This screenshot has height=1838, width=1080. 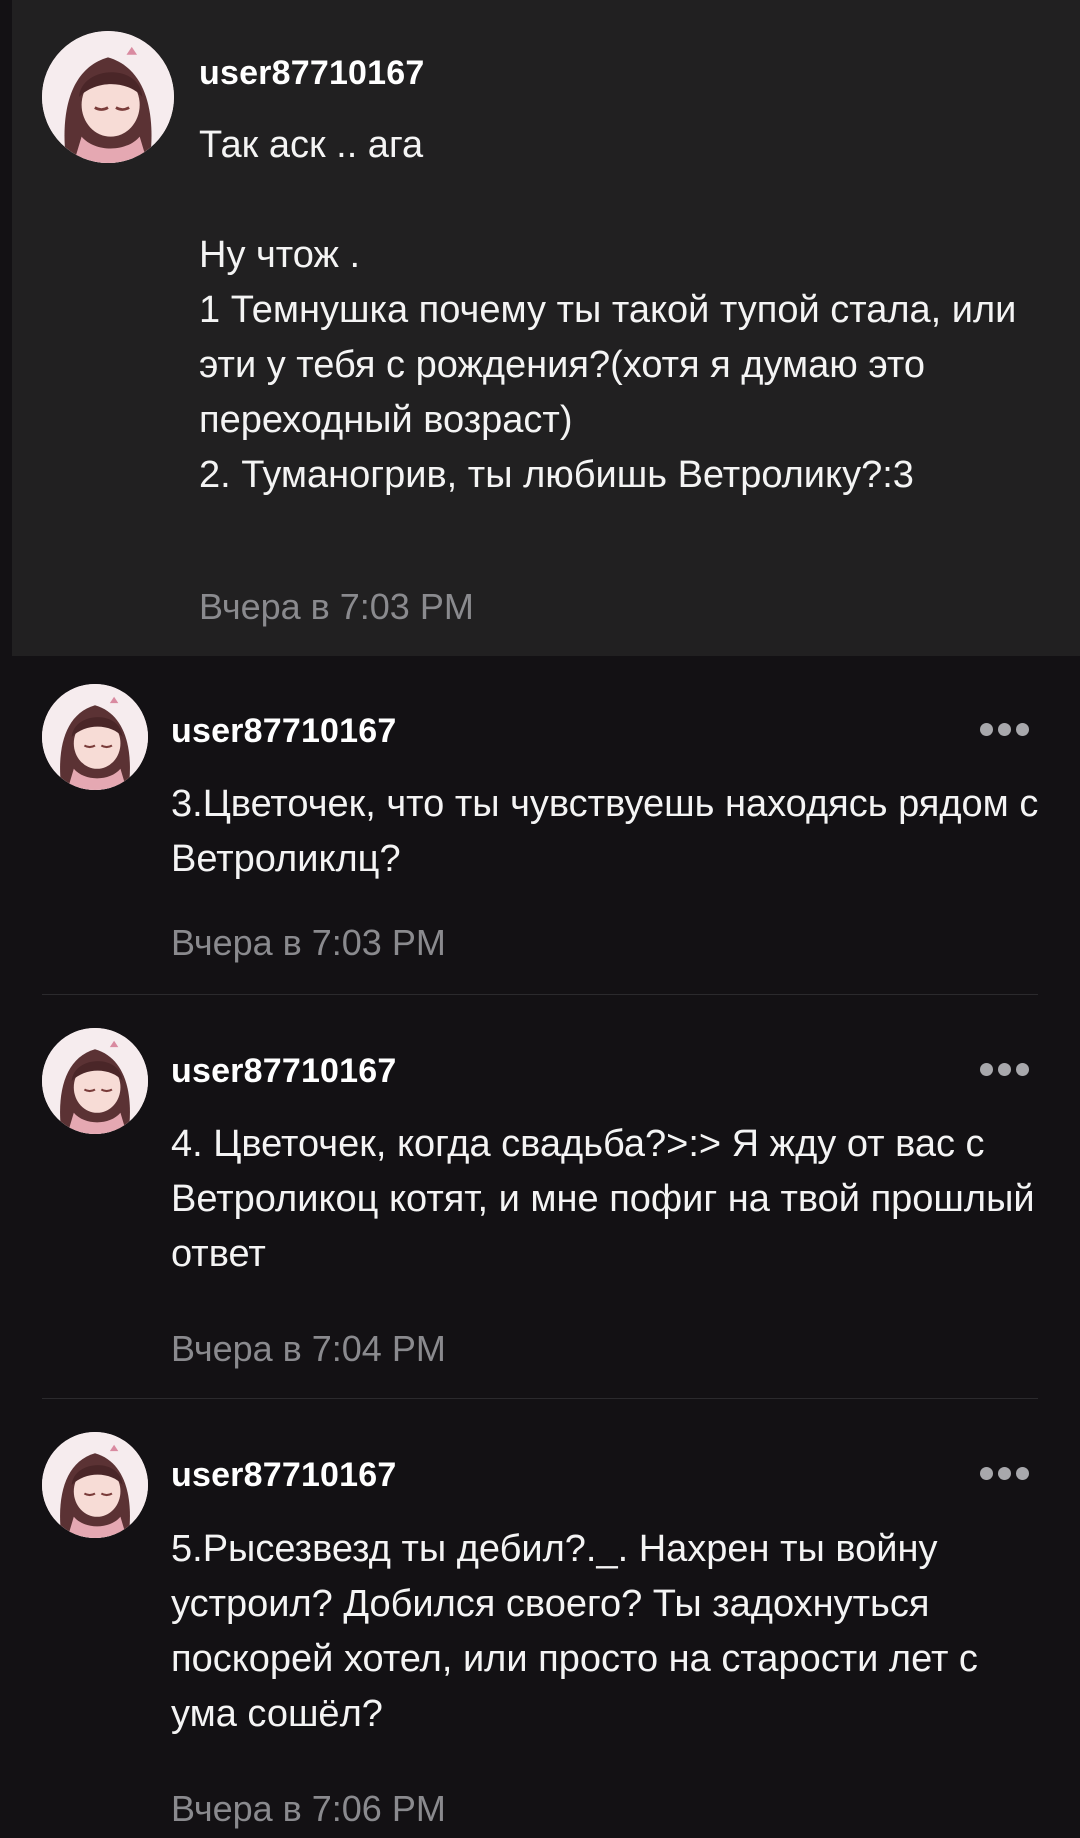 I want to click on comment-timestamp: Вчера в 7:06 PM, so click(x=308, y=1808).